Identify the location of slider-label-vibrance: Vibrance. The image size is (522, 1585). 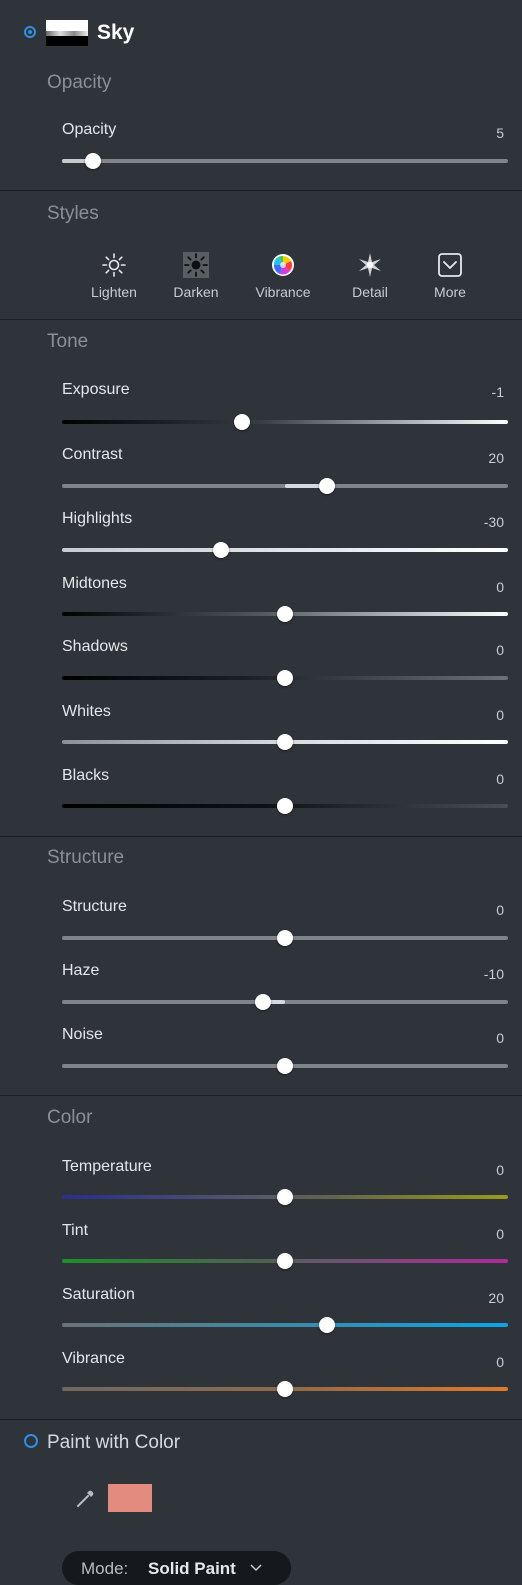
(93, 1358).